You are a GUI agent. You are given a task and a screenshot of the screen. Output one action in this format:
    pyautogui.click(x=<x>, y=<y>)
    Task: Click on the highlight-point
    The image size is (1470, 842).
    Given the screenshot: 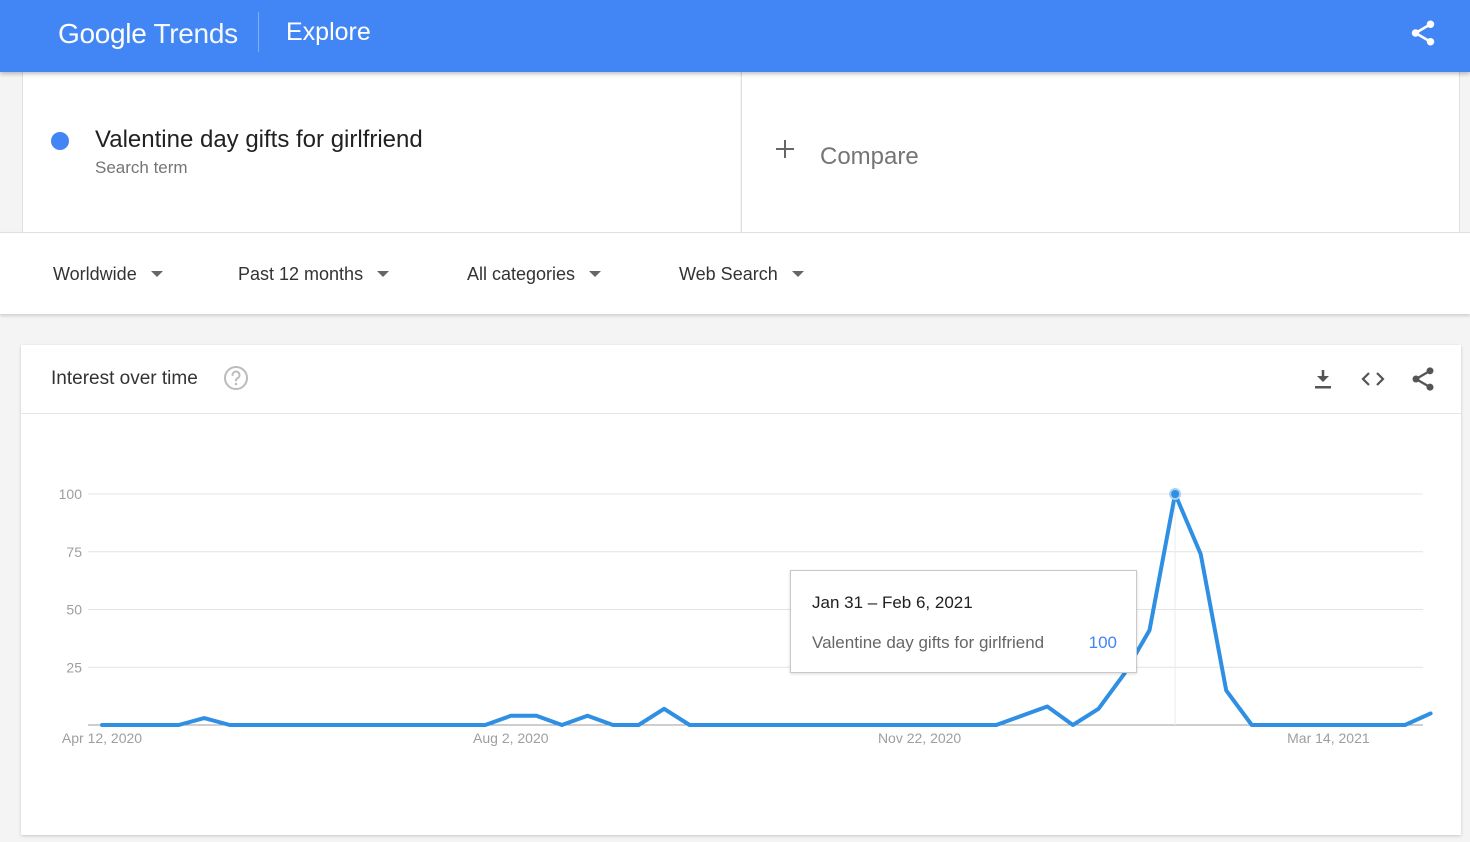 What is the action you would take?
    pyautogui.click(x=1175, y=494)
    